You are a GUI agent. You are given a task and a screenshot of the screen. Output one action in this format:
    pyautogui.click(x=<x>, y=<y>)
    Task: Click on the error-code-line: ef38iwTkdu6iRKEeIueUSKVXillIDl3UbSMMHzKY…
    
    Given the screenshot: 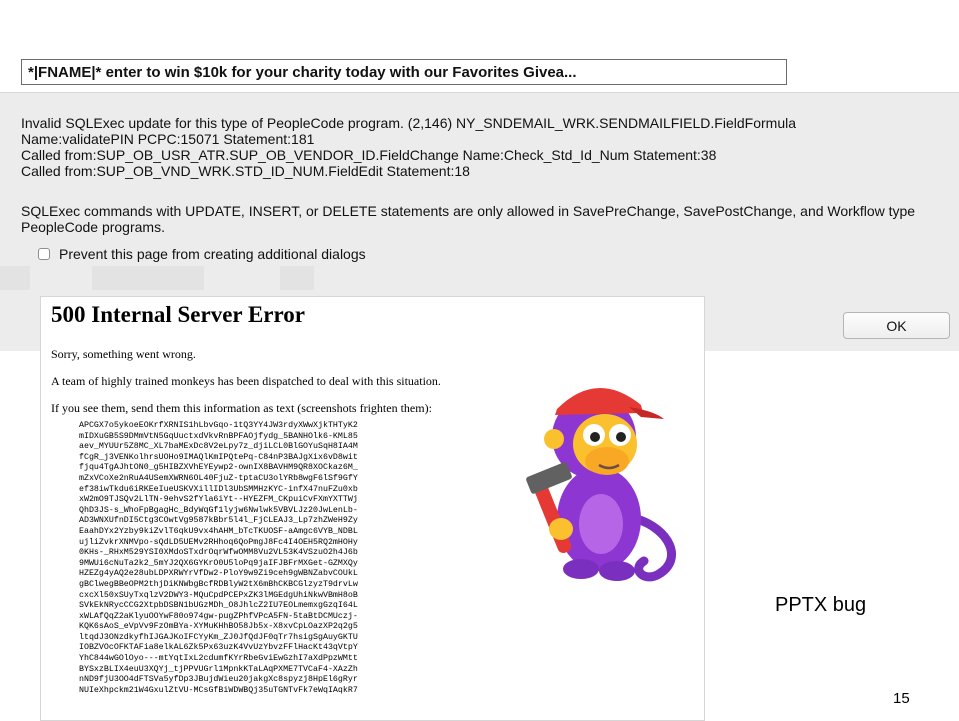 What is the action you would take?
    pyautogui.click(x=218, y=489)
    